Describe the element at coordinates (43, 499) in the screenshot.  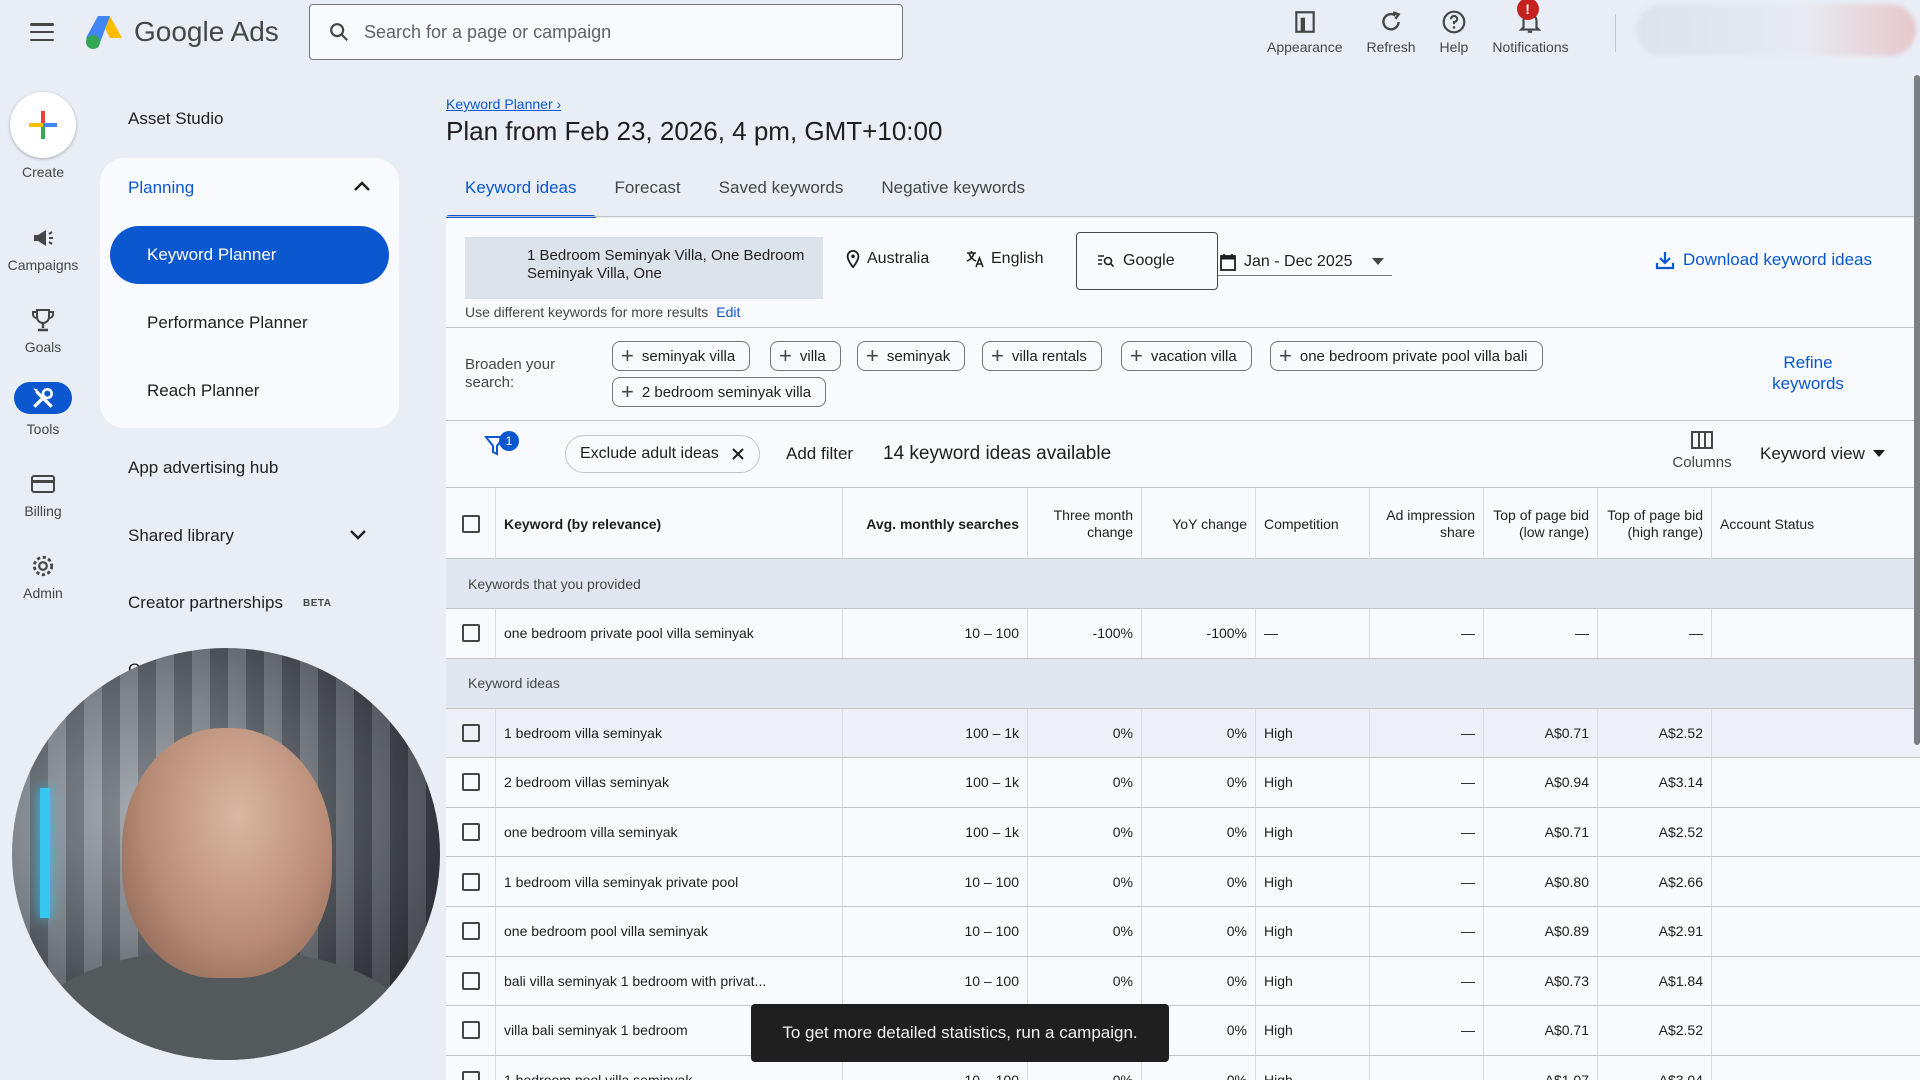
I see `rail-item-billing: Billing` at that location.